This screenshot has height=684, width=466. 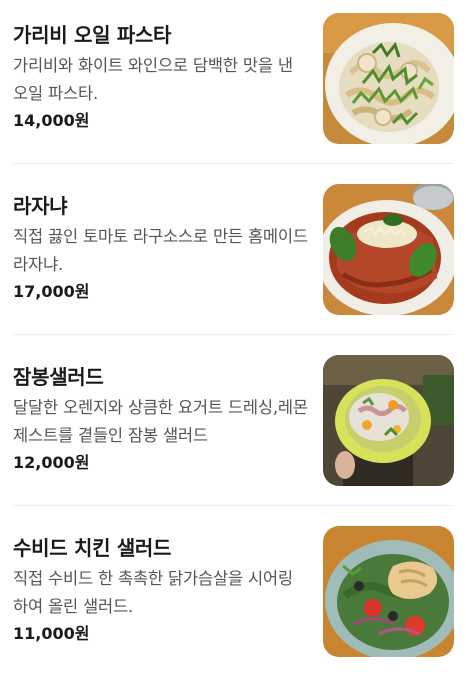 I want to click on menu-item-price: 17,000원, so click(x=51, y=291).